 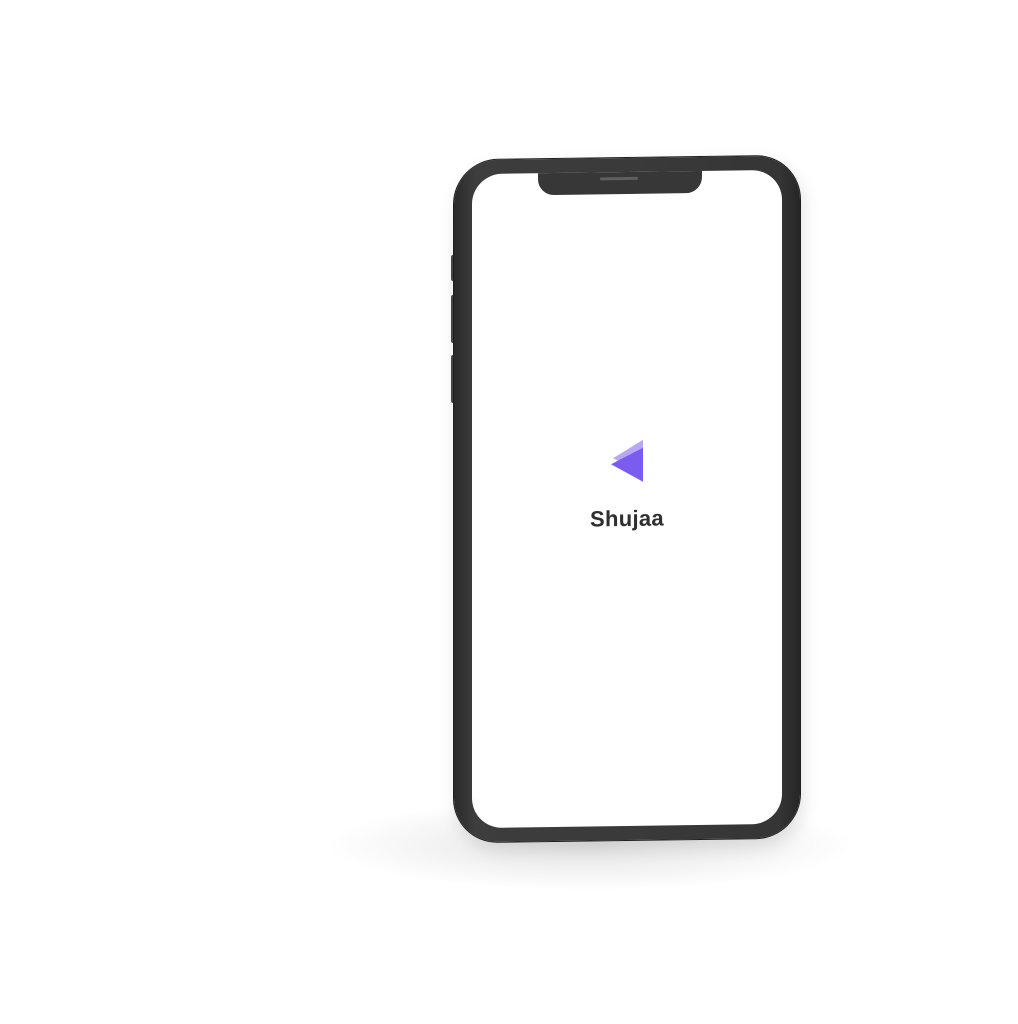 What do you see at coordinates (627, 486) in the screenshot?
I see `splash-screen: Shujaa` at bounding box center [627, 486].